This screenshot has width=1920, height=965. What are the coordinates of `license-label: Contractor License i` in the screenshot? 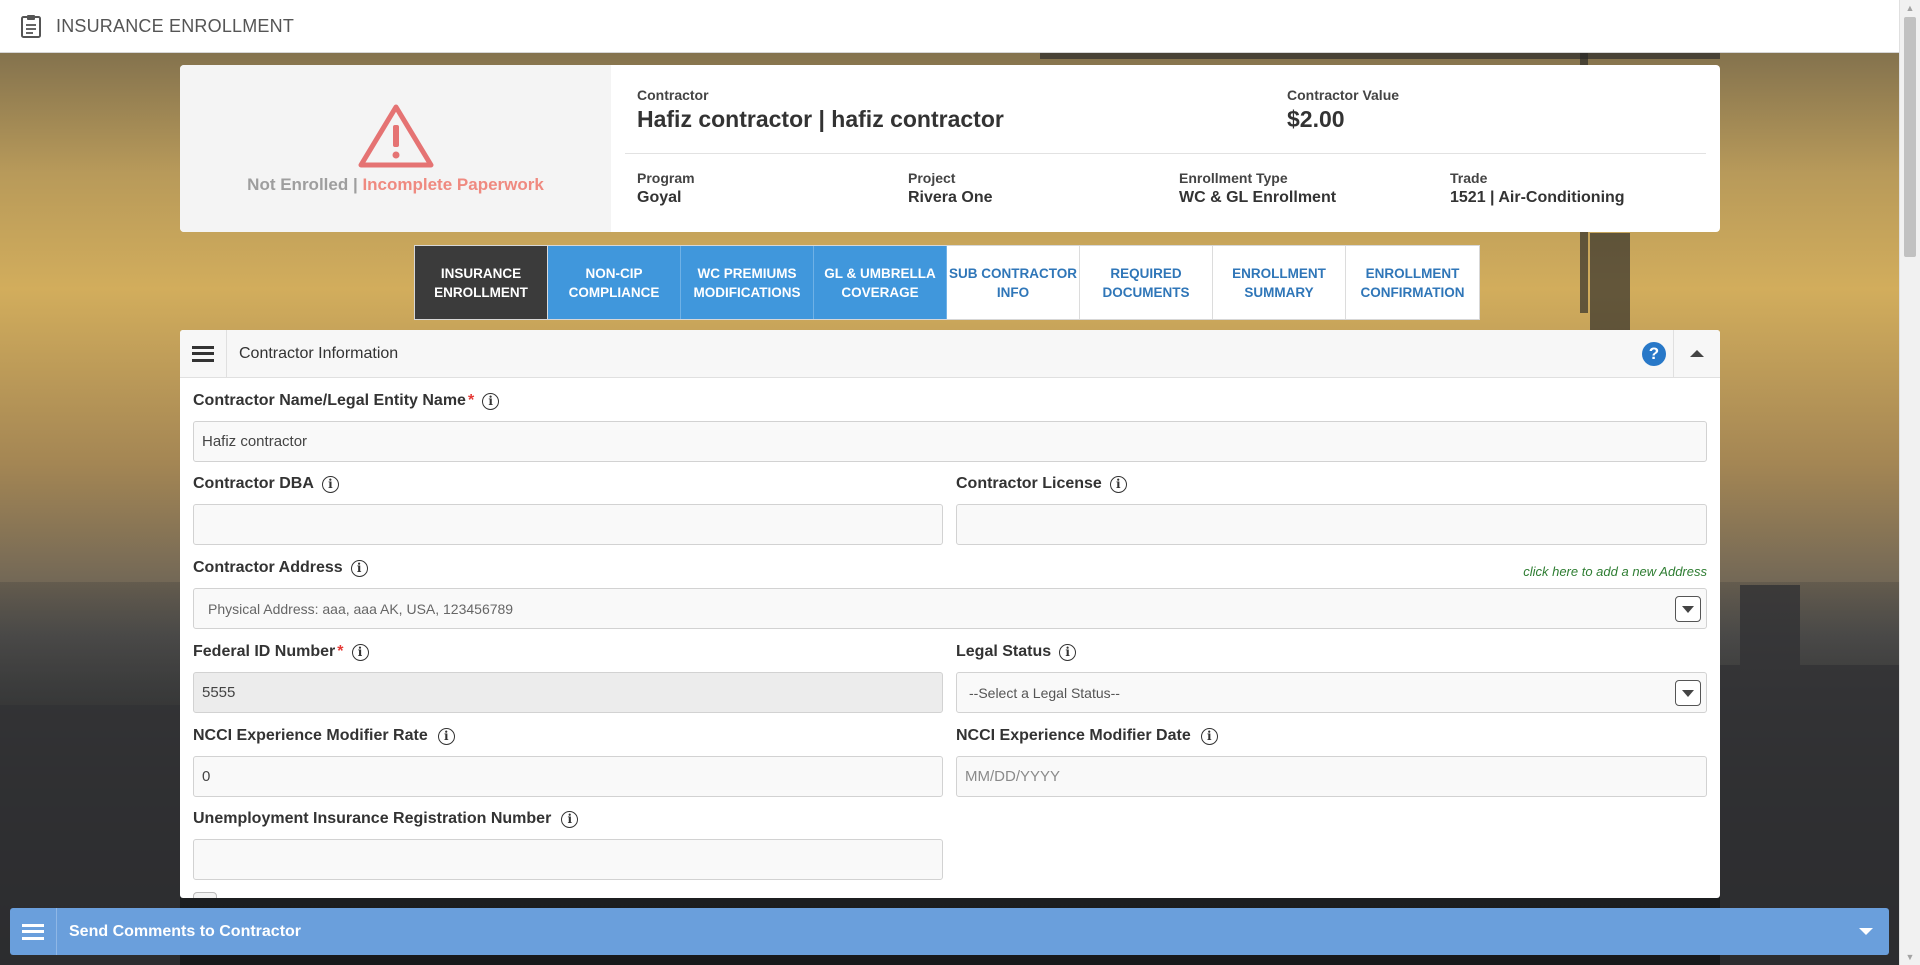 It's located at (1041, 484).